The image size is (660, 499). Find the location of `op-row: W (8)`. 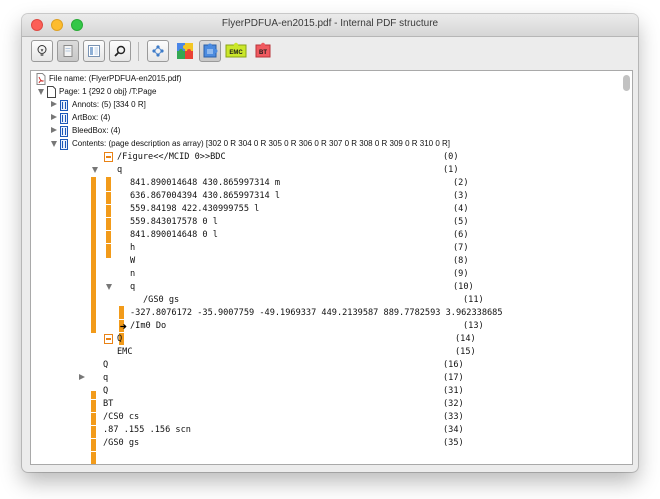

op-row: W (8) is located at coordinates (326, 261).